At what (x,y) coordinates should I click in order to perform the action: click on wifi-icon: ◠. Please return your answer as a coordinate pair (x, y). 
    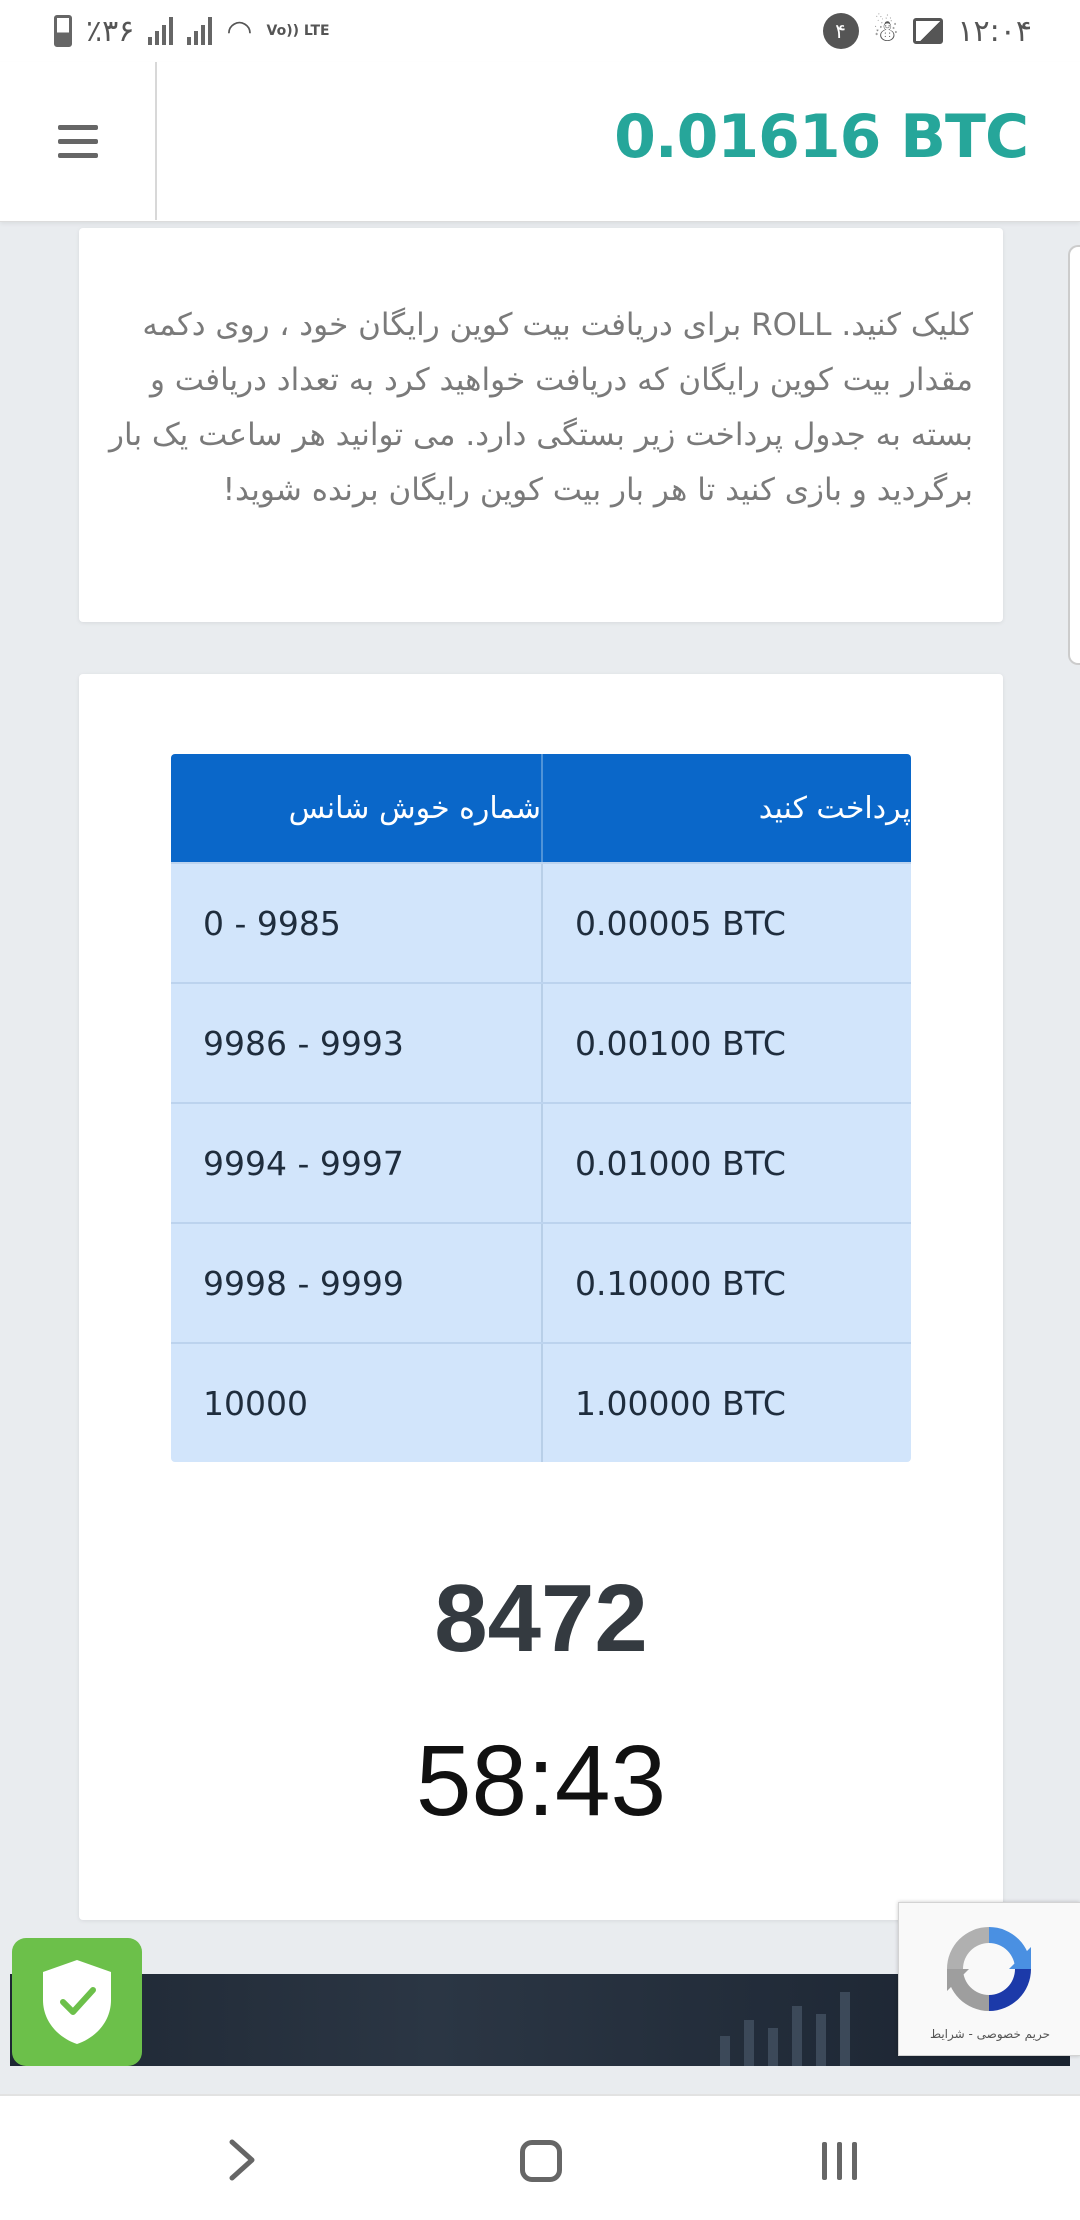
    Looking at the image, I should click on (239, 31).